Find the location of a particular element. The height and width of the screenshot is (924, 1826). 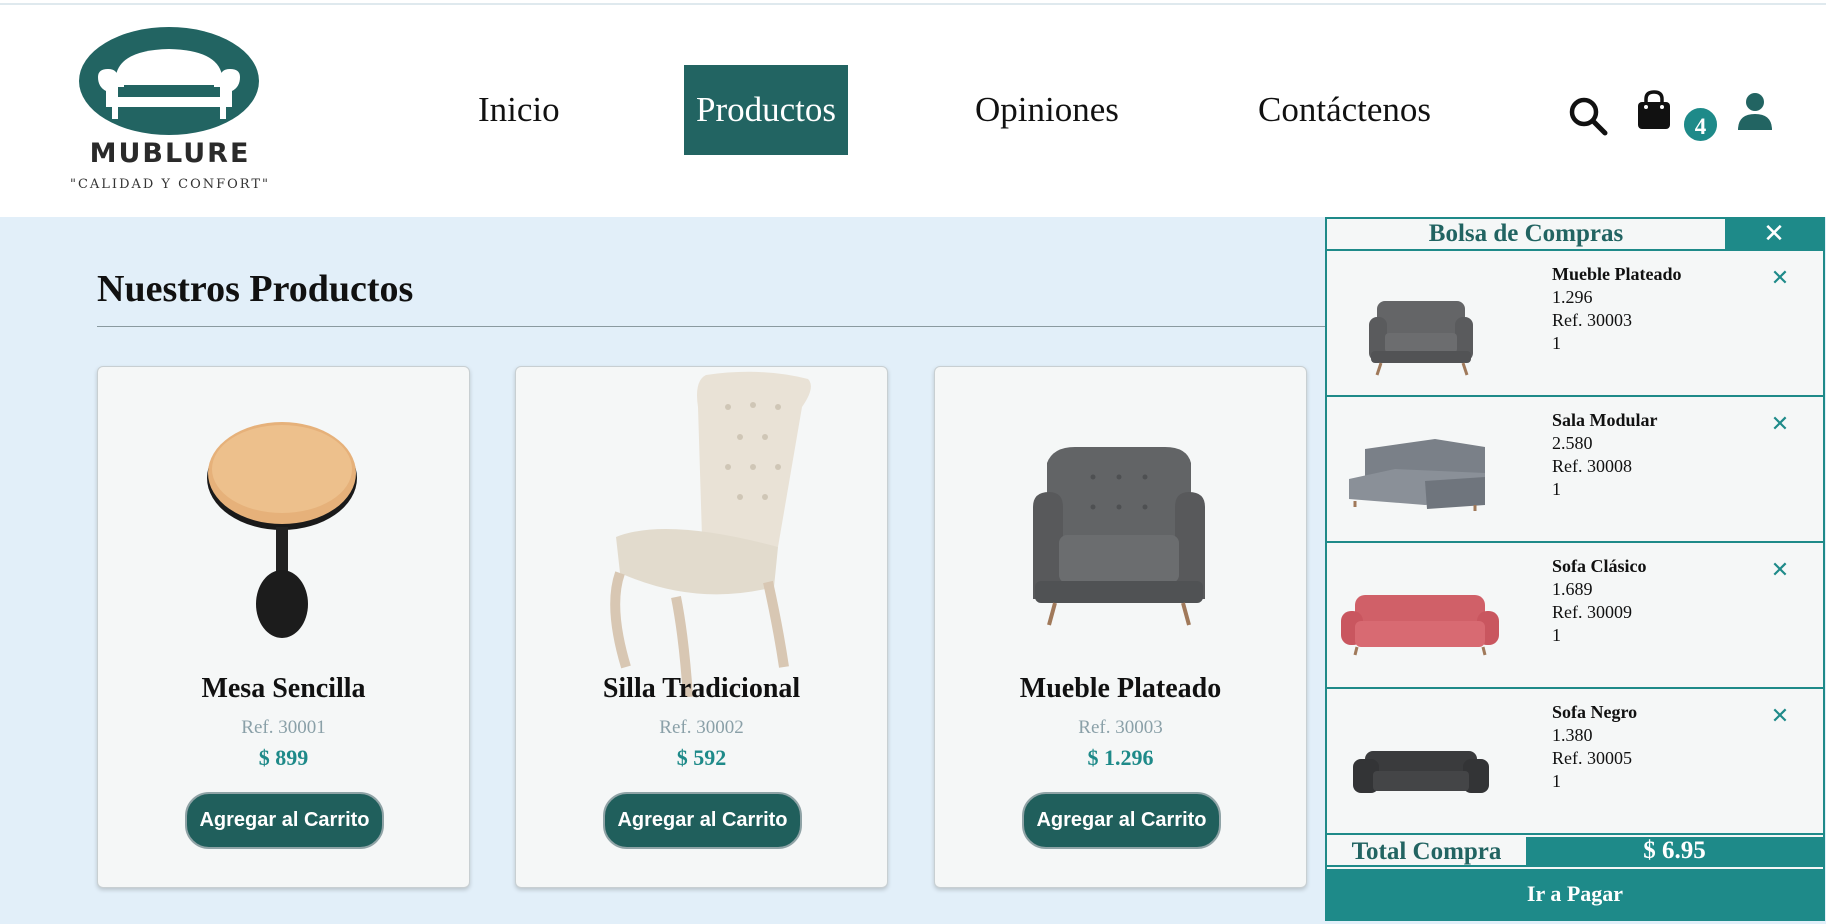

nav-item-inicio: Inicio is located at coordinates (519, 110).